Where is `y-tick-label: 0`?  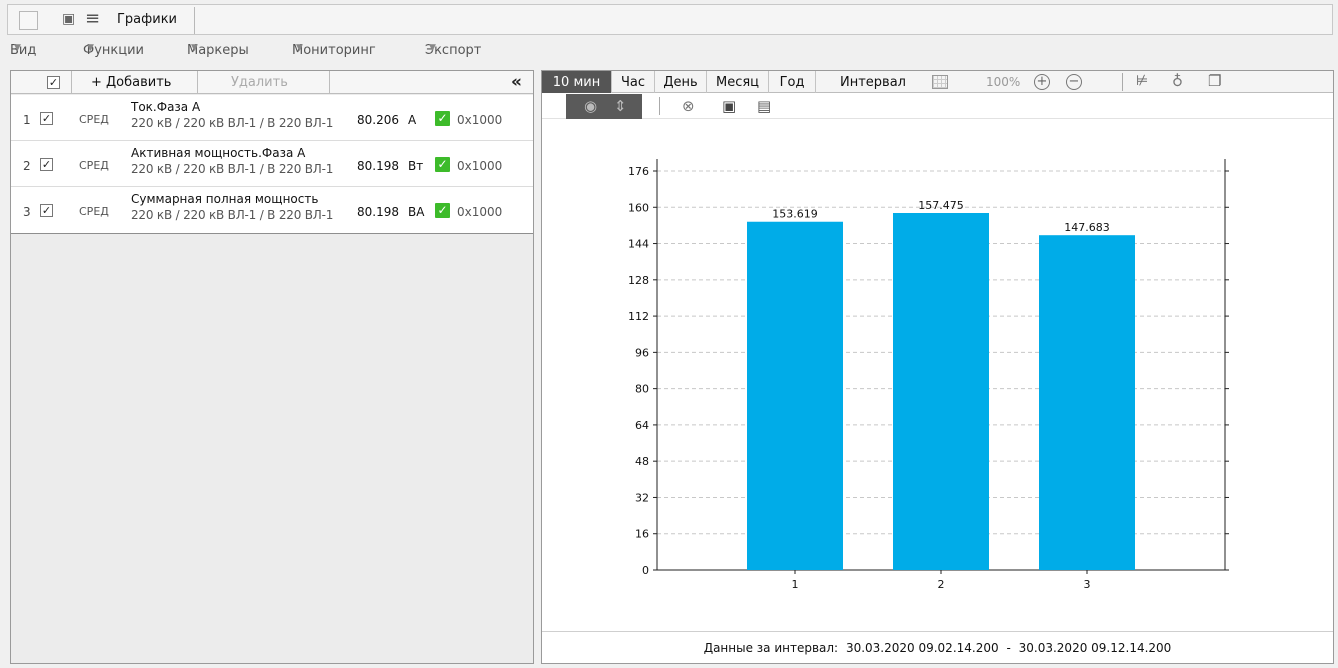 y-tick-label: 0 is located at coordinates (645, 570).